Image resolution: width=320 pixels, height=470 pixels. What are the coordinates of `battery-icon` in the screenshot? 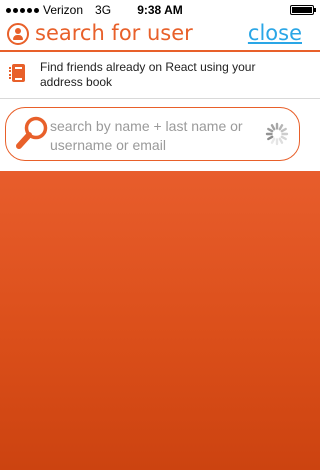 It's located at (303, 10).